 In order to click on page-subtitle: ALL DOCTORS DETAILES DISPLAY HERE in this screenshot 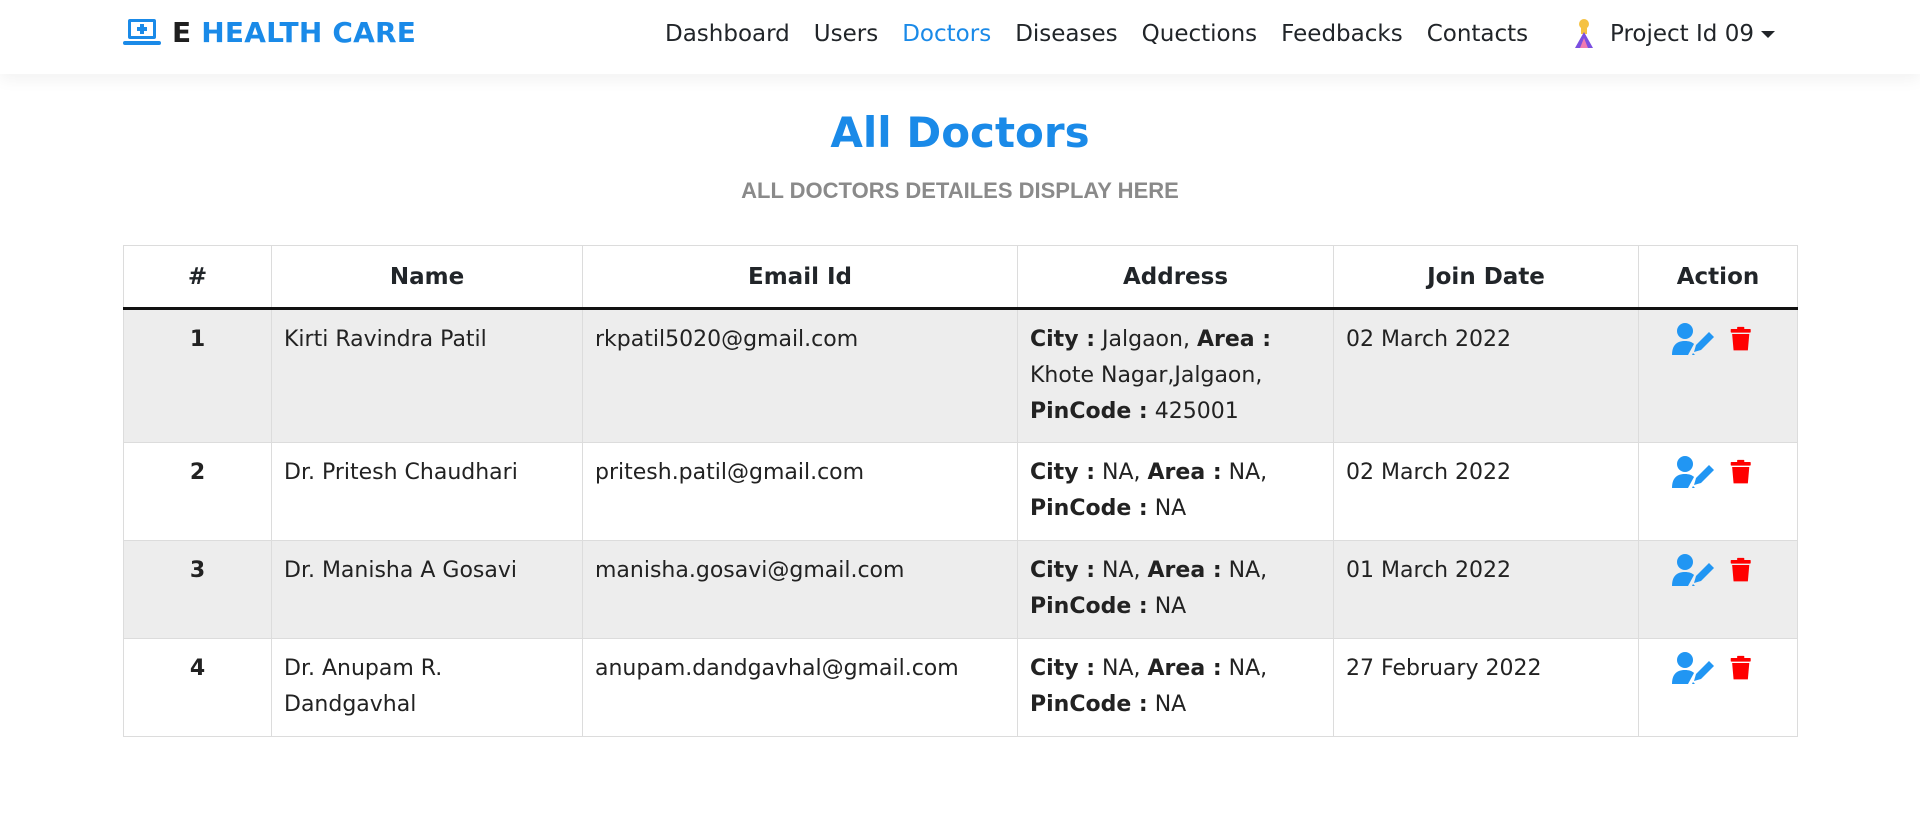, I will do `click(960, 190)`.